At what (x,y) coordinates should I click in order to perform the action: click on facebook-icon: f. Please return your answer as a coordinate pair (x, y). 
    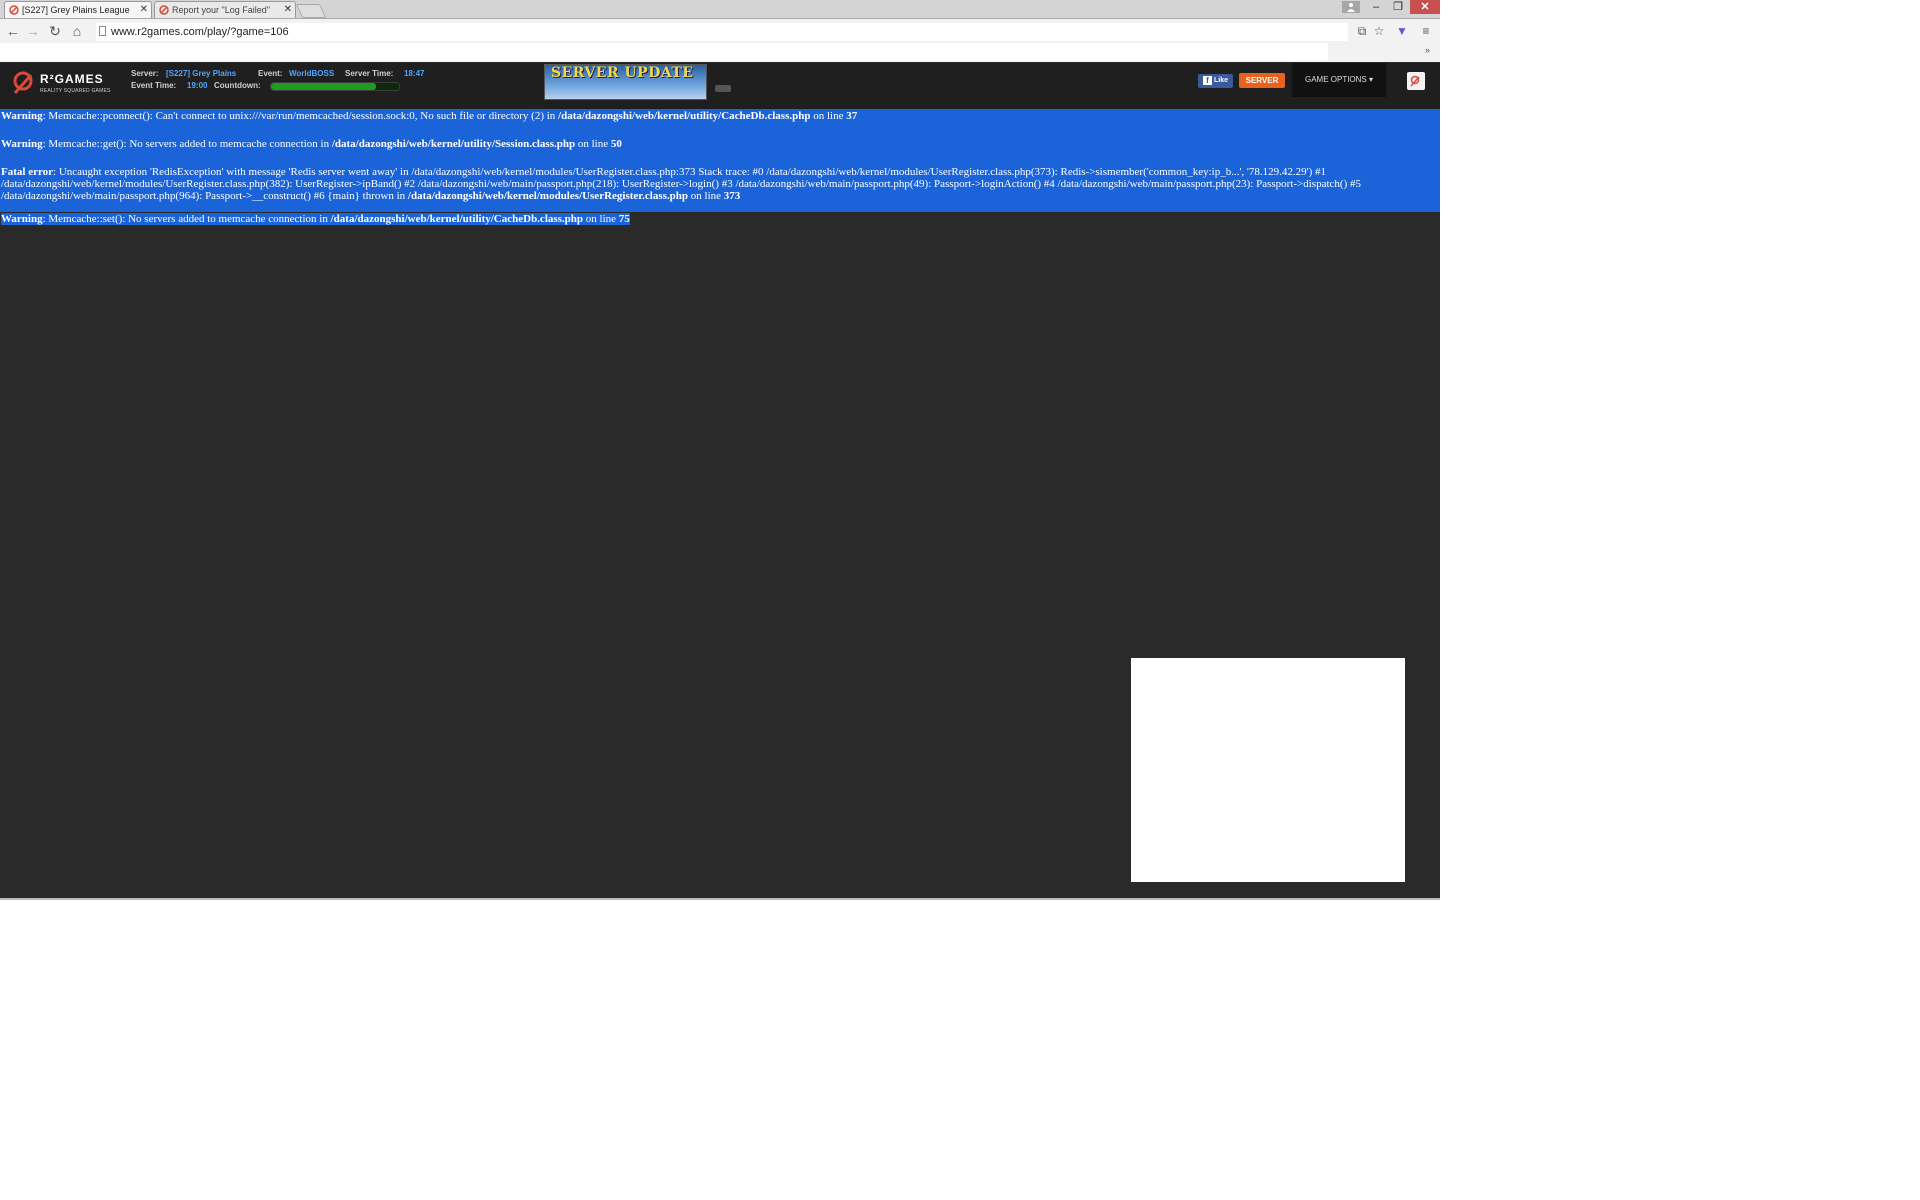
    Looking at the image, I should click on (1207, 80).